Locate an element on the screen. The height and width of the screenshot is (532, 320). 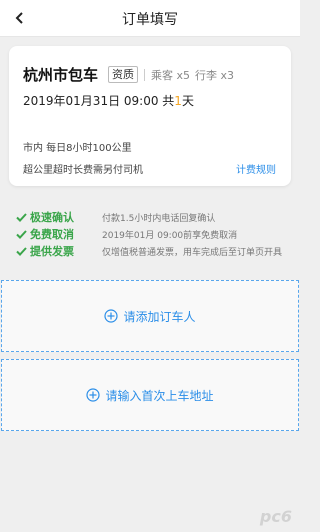
feature-name: 提供发票 is located at coordinates (52, 251).